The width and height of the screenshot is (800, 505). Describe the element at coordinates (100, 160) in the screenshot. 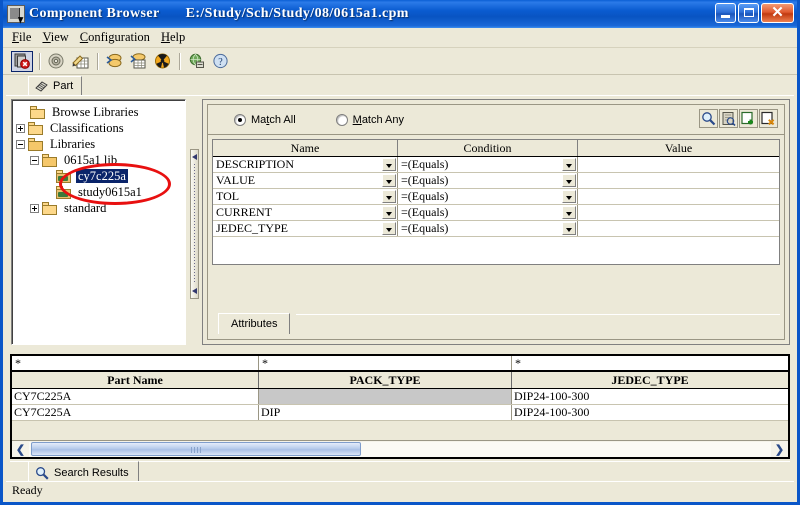

I see `tree-node-0615a1-lib: 0615a1 lib` at that location.